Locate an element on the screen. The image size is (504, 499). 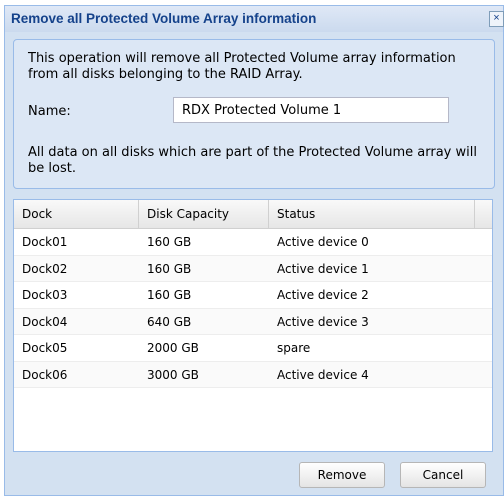
dock-cell: Dock03 is located at coordinates (45, 295).